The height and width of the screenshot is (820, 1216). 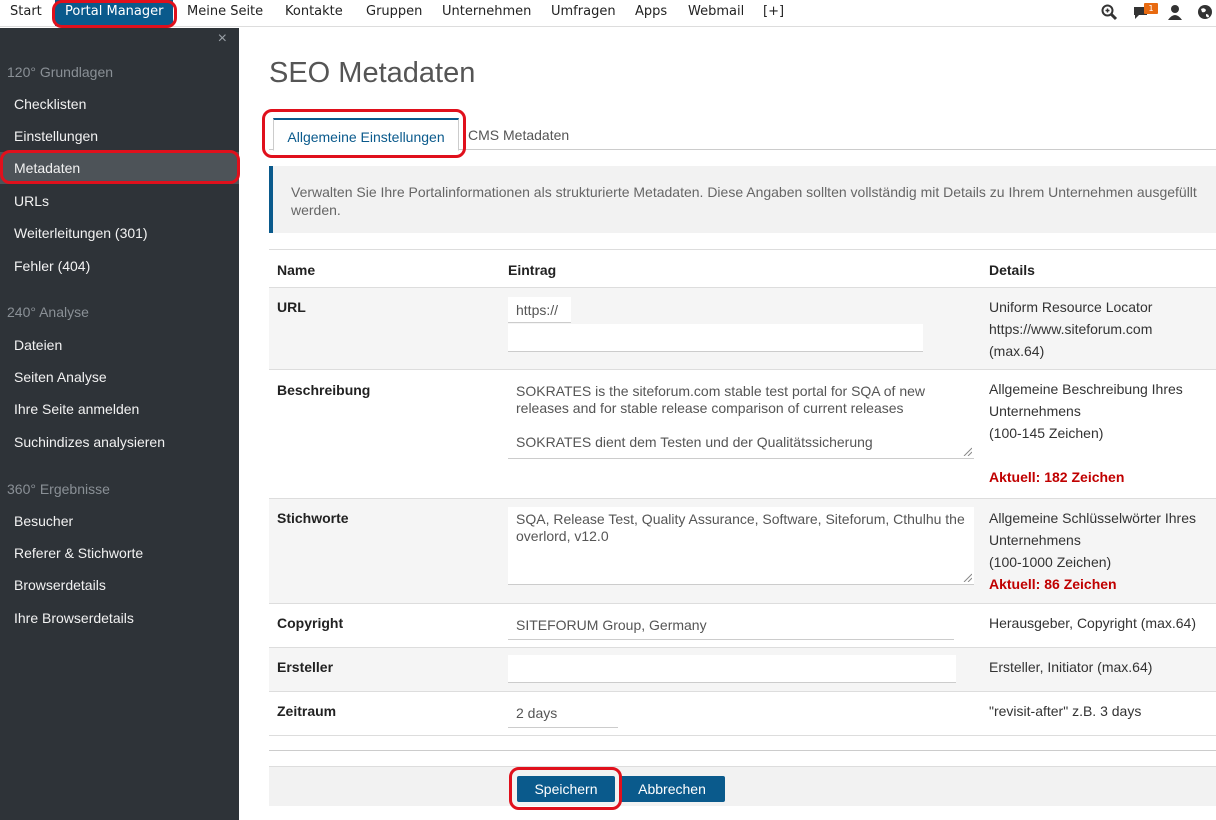 I want to click on sidebar-item-seite-anmelden: Ihre Seite anmelden, so click(x=119, y=409).